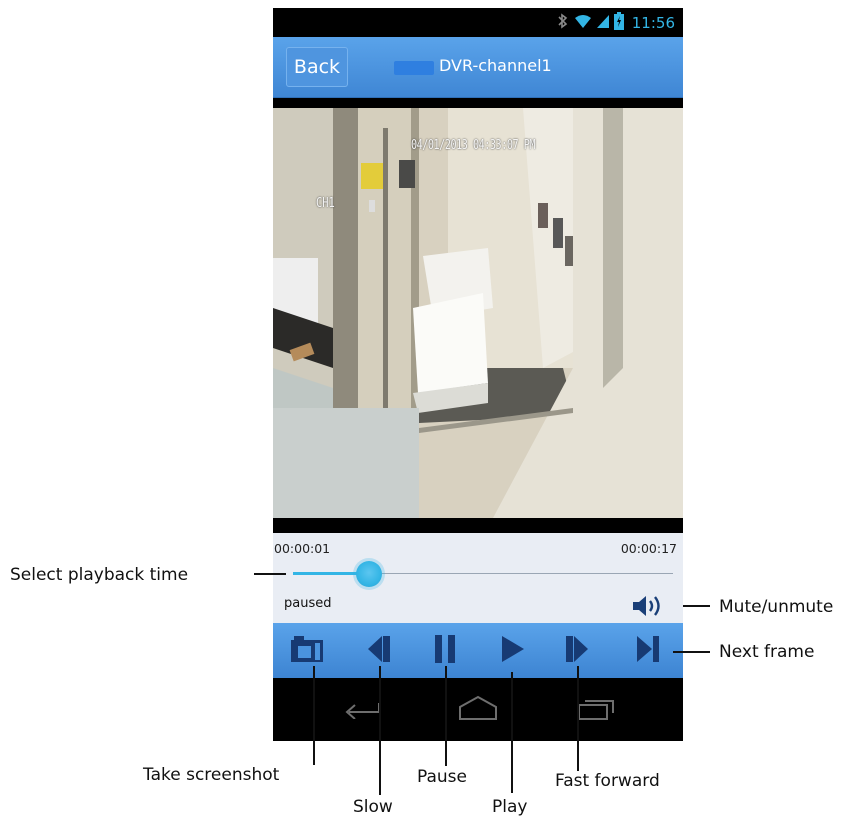  Describe the element at coordinates (648, 548) in the screenshot. I see `total-time: 00:00:17` at that location.